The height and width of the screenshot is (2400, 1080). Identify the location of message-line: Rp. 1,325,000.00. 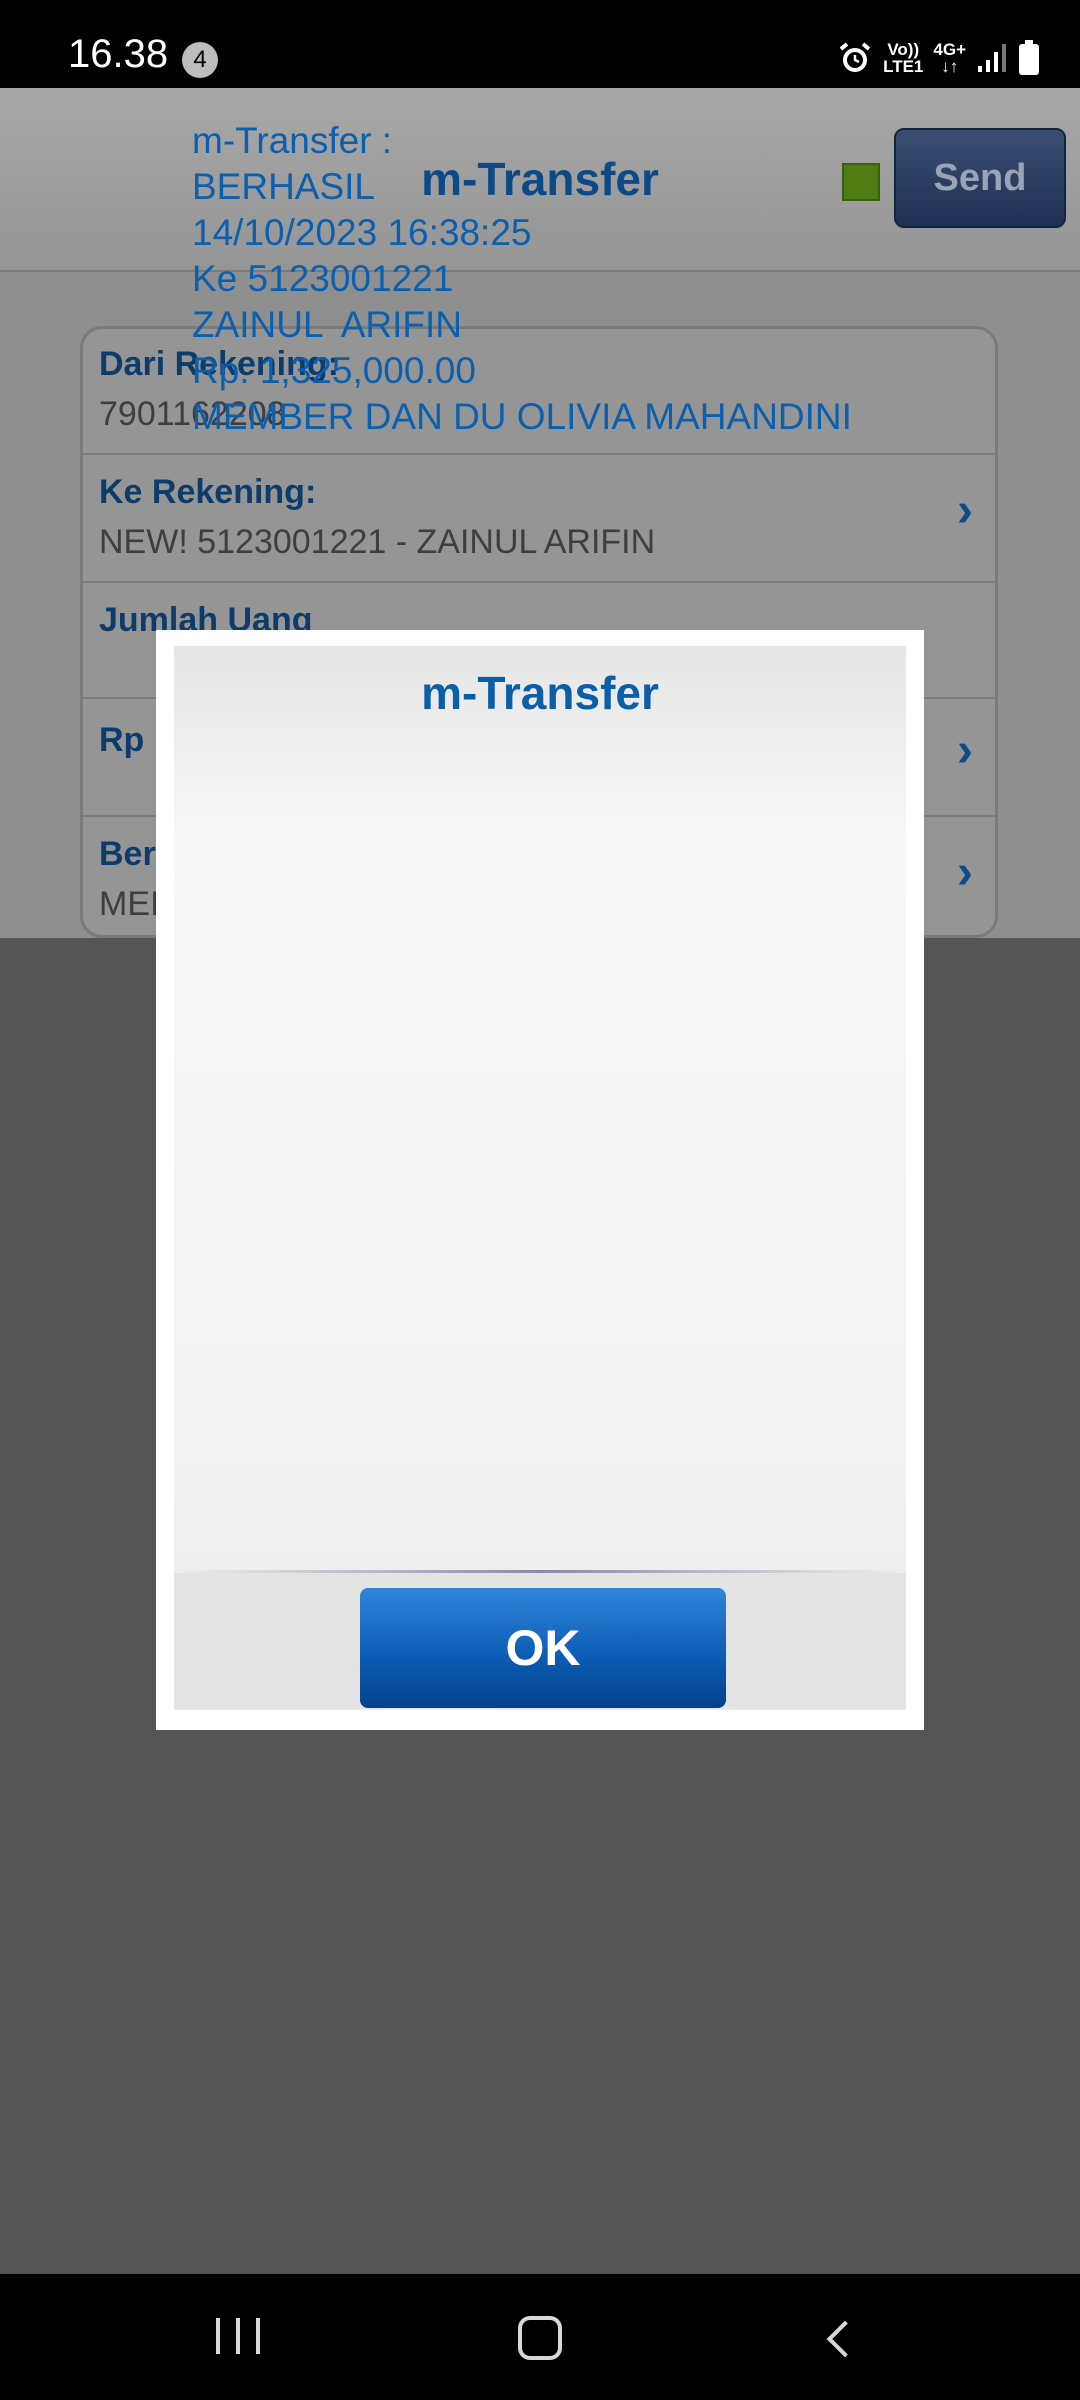
(334, 370).